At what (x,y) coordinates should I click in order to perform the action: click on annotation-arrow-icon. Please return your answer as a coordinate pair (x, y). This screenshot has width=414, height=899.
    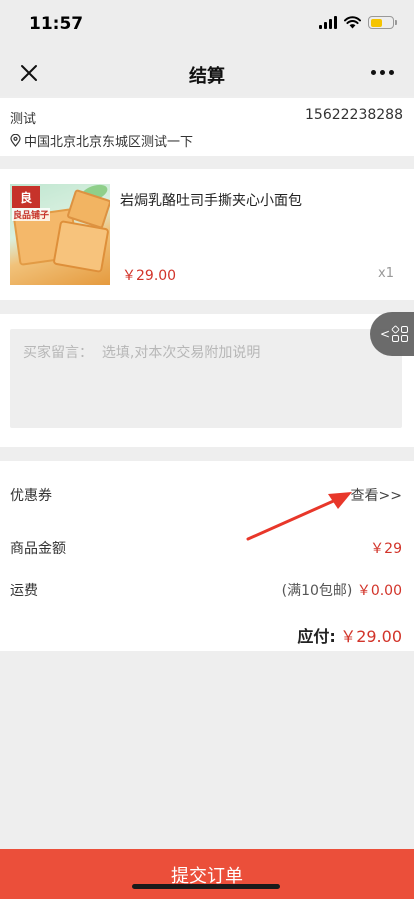
    Looking at the image, I should click on (299, 516).